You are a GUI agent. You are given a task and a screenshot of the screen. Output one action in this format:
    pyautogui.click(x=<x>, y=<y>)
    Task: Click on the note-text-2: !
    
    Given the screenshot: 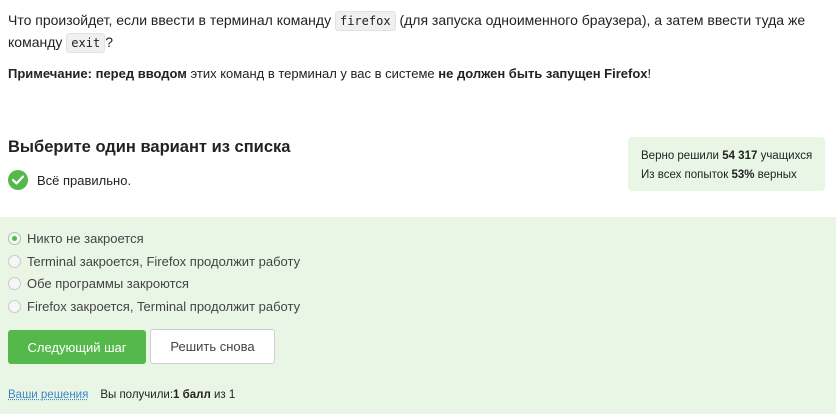 What is the action you would take?
    pyautogui.click(x=649, y=73)
    